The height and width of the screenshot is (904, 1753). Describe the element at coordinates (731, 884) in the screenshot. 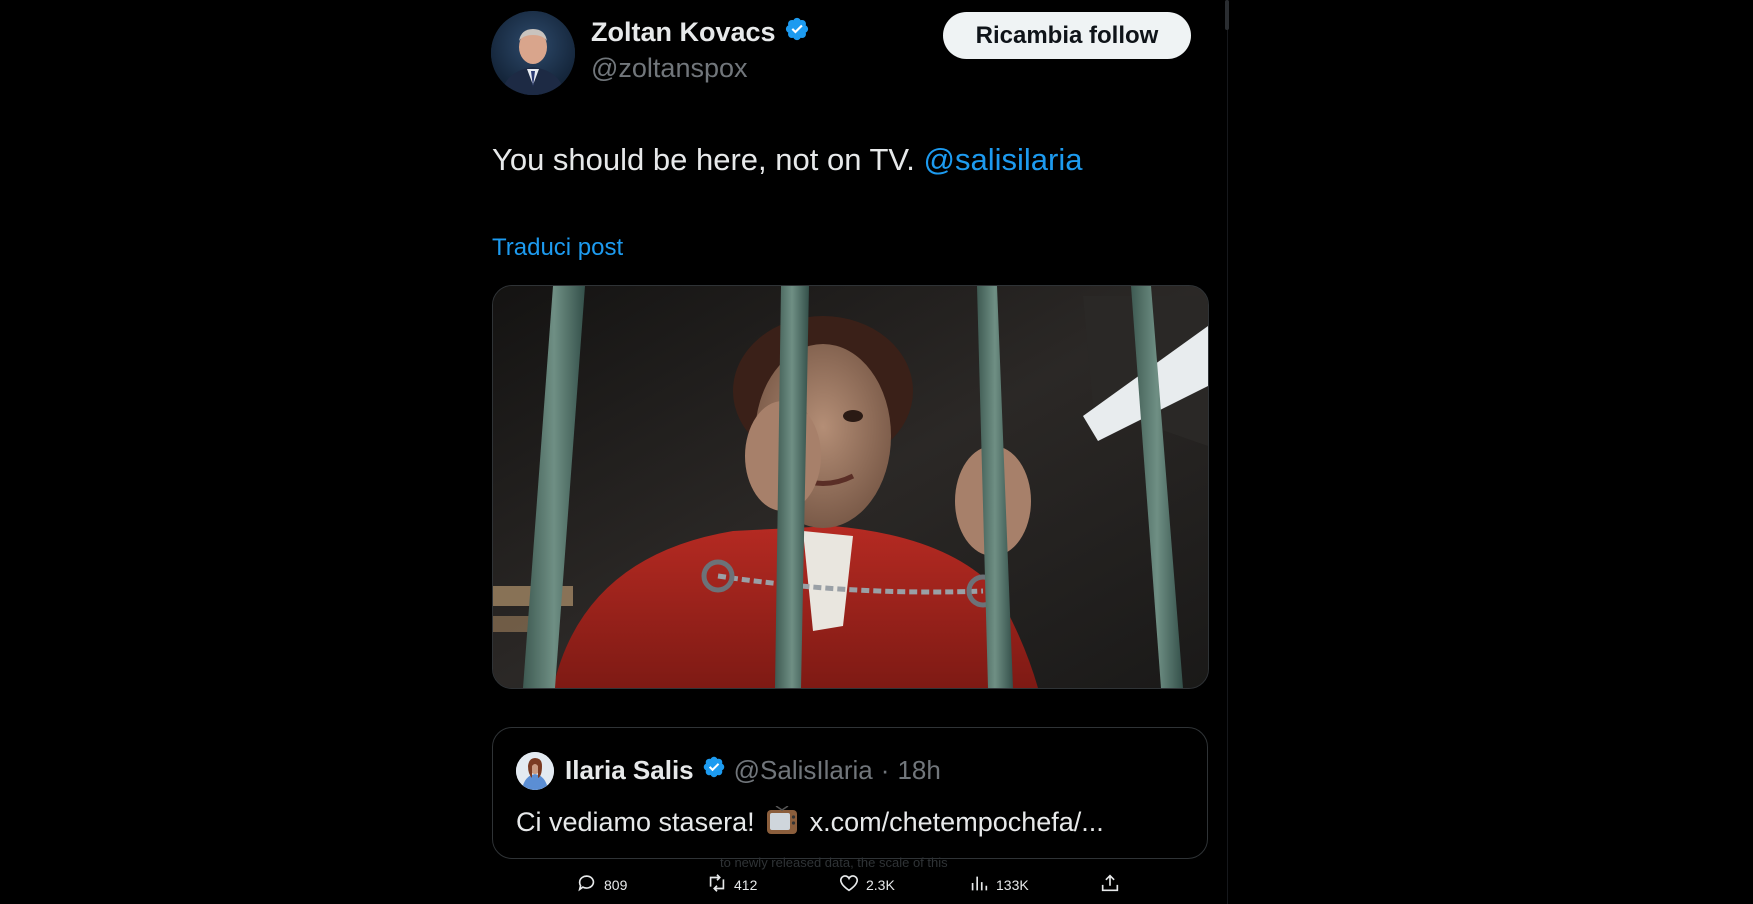

I see `repost-button: 412` at that location.